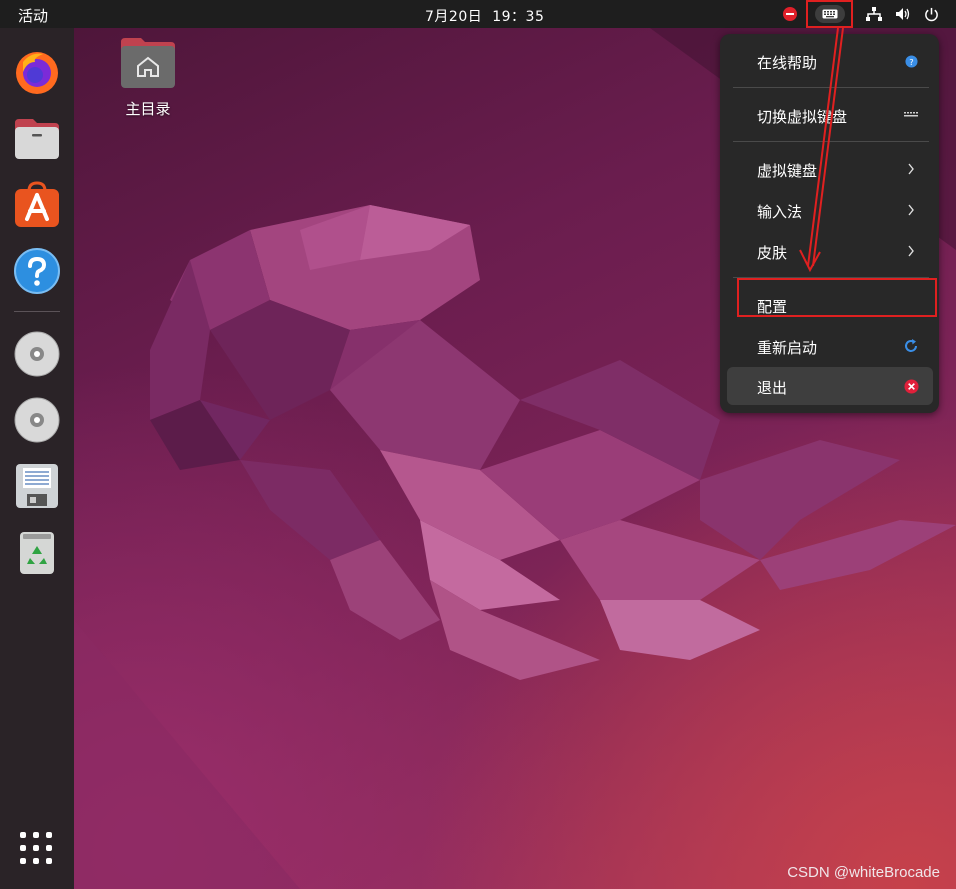 The height and width of the screenshot is (889, 956). What do you see at coordinates (148, 109) in the screenshot?
I see `home-folder-label: 主目录` at bounding box center [148, 109].